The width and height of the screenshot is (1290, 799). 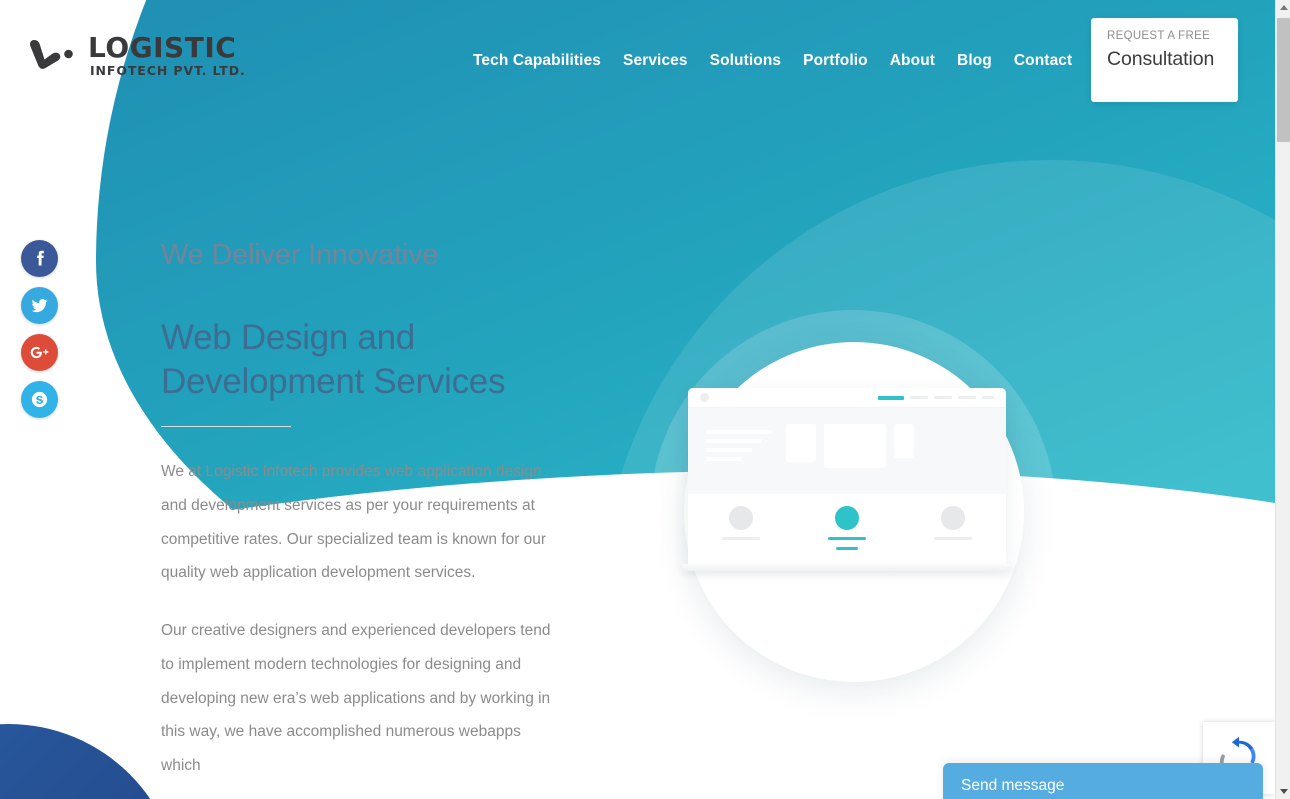 What do you see at coordinates (1283, 80) in the screenshot?
I see `scrollbar-thumb` at bounding box center [1283, 80].